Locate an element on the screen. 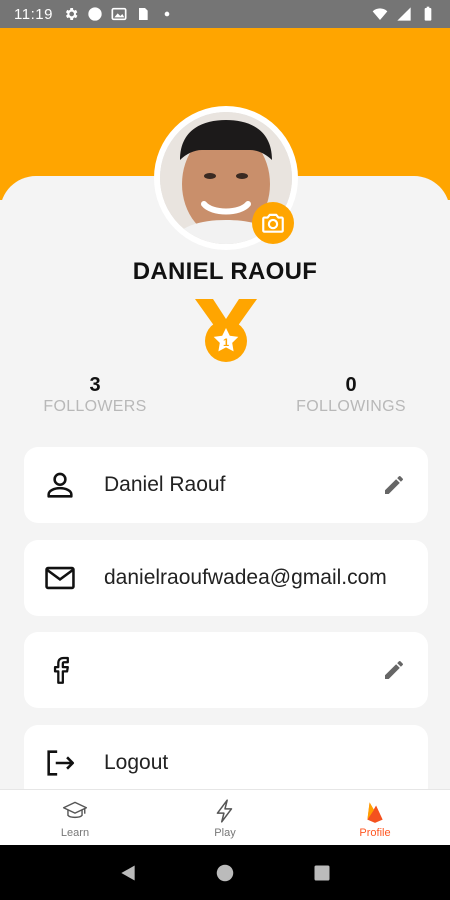  home-circle-icon is located at coordinates (225, 872).